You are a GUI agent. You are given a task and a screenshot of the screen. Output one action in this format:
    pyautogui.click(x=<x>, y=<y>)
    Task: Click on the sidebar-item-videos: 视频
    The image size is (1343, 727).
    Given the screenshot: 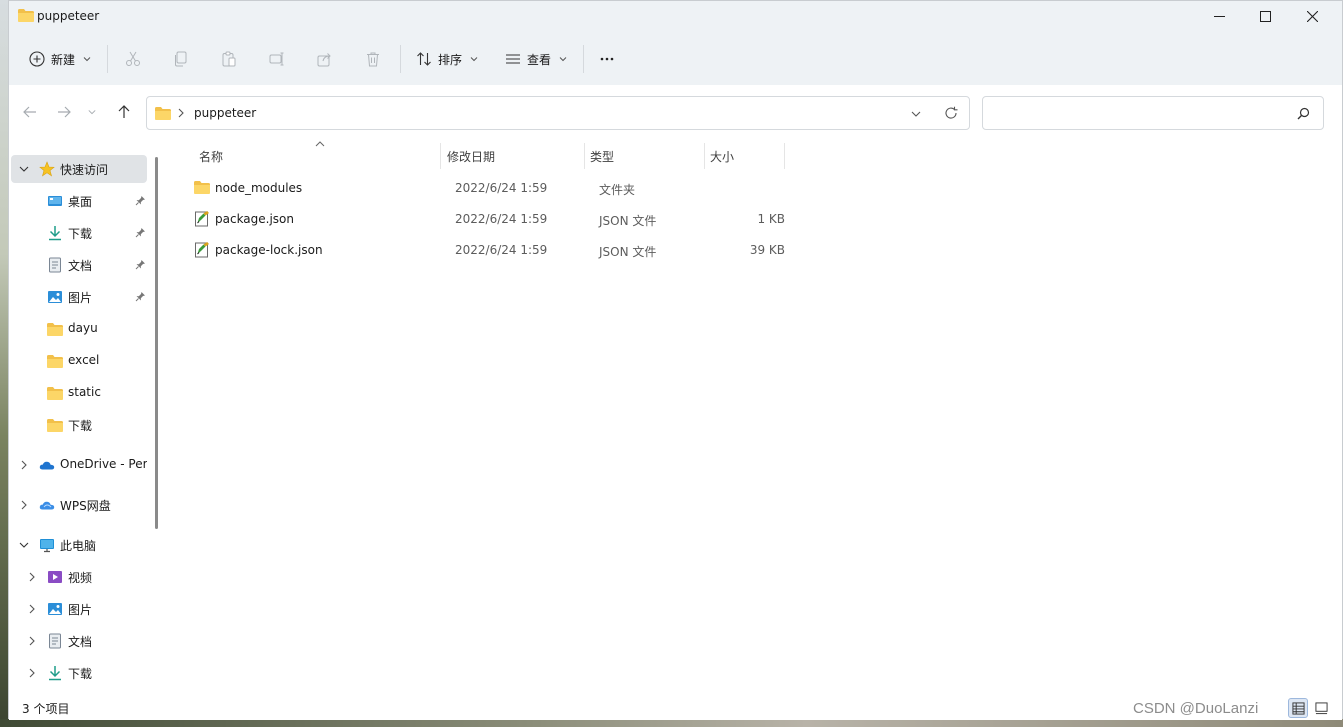 What is the action you would take?
    pyautogui.click(x=79, y=577)
    